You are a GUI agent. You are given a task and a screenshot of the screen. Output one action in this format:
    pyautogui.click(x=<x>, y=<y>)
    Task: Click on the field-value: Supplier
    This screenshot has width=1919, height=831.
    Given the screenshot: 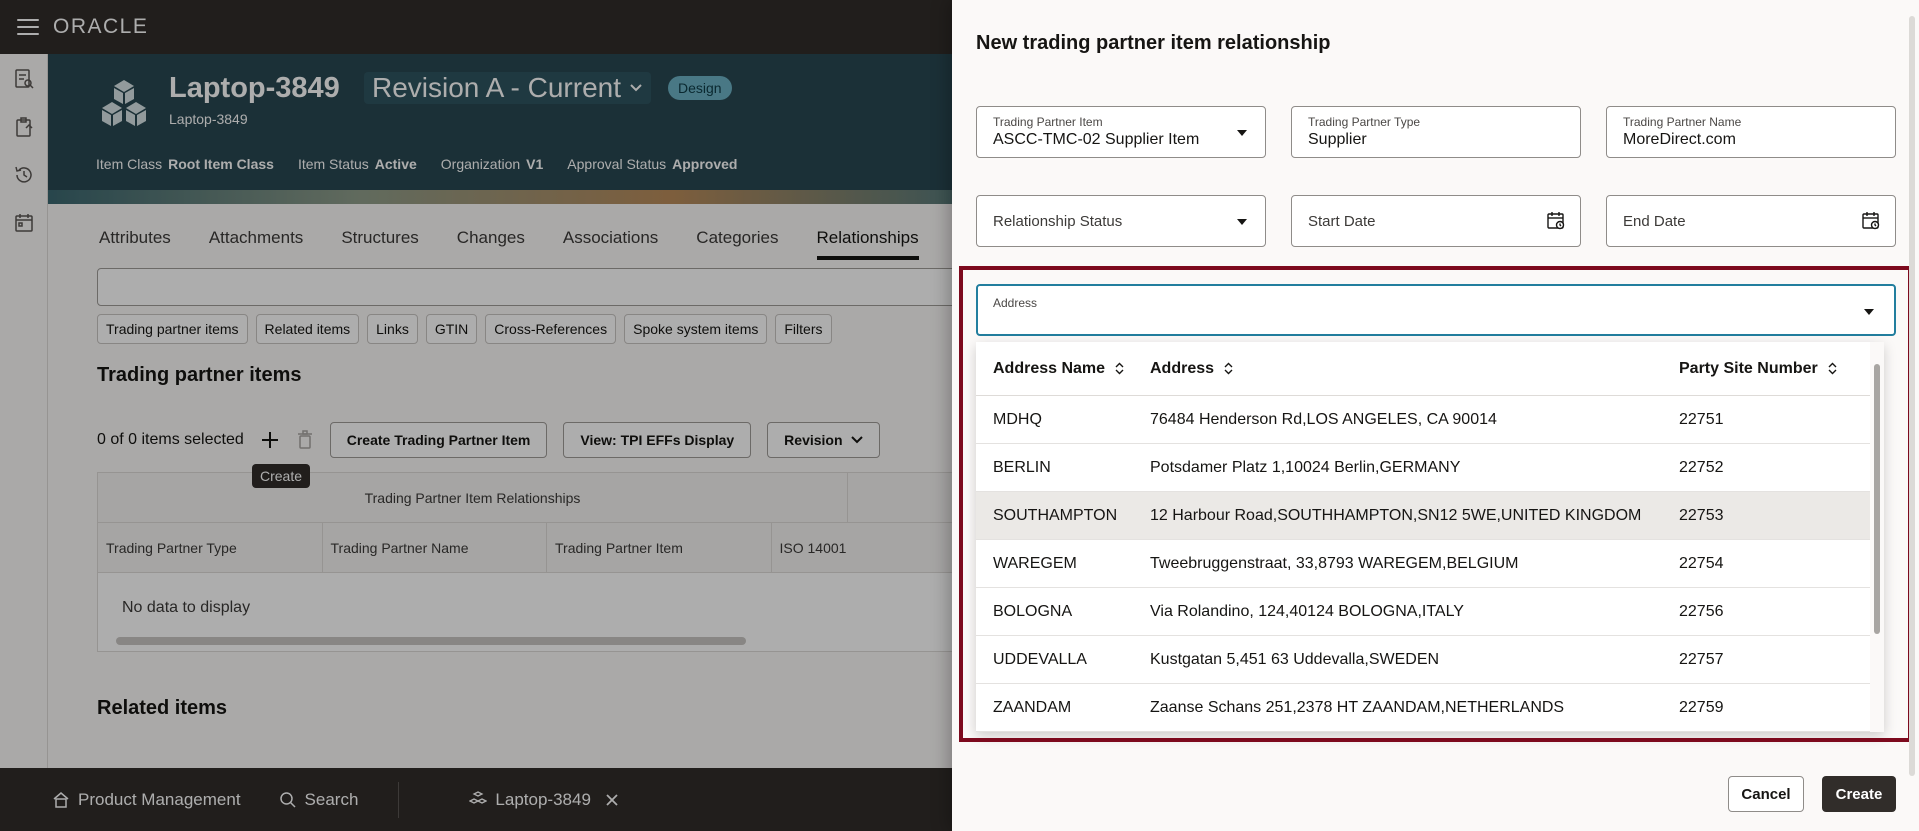 What is the action you would take?
    pyautogui.click(x=1337, y=139)
    